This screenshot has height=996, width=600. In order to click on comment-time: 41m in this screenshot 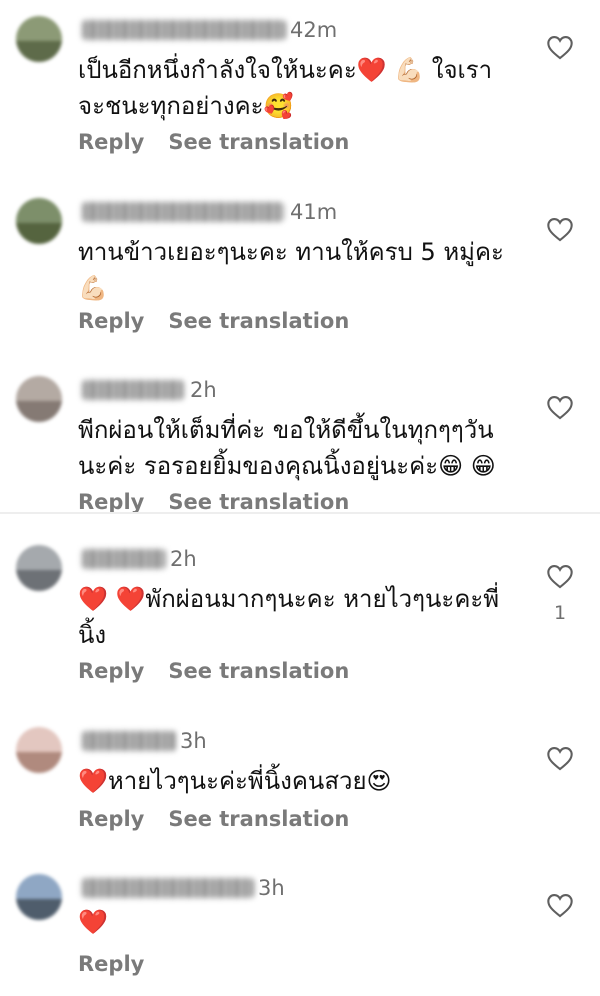, I will do `click(314, 212)`.